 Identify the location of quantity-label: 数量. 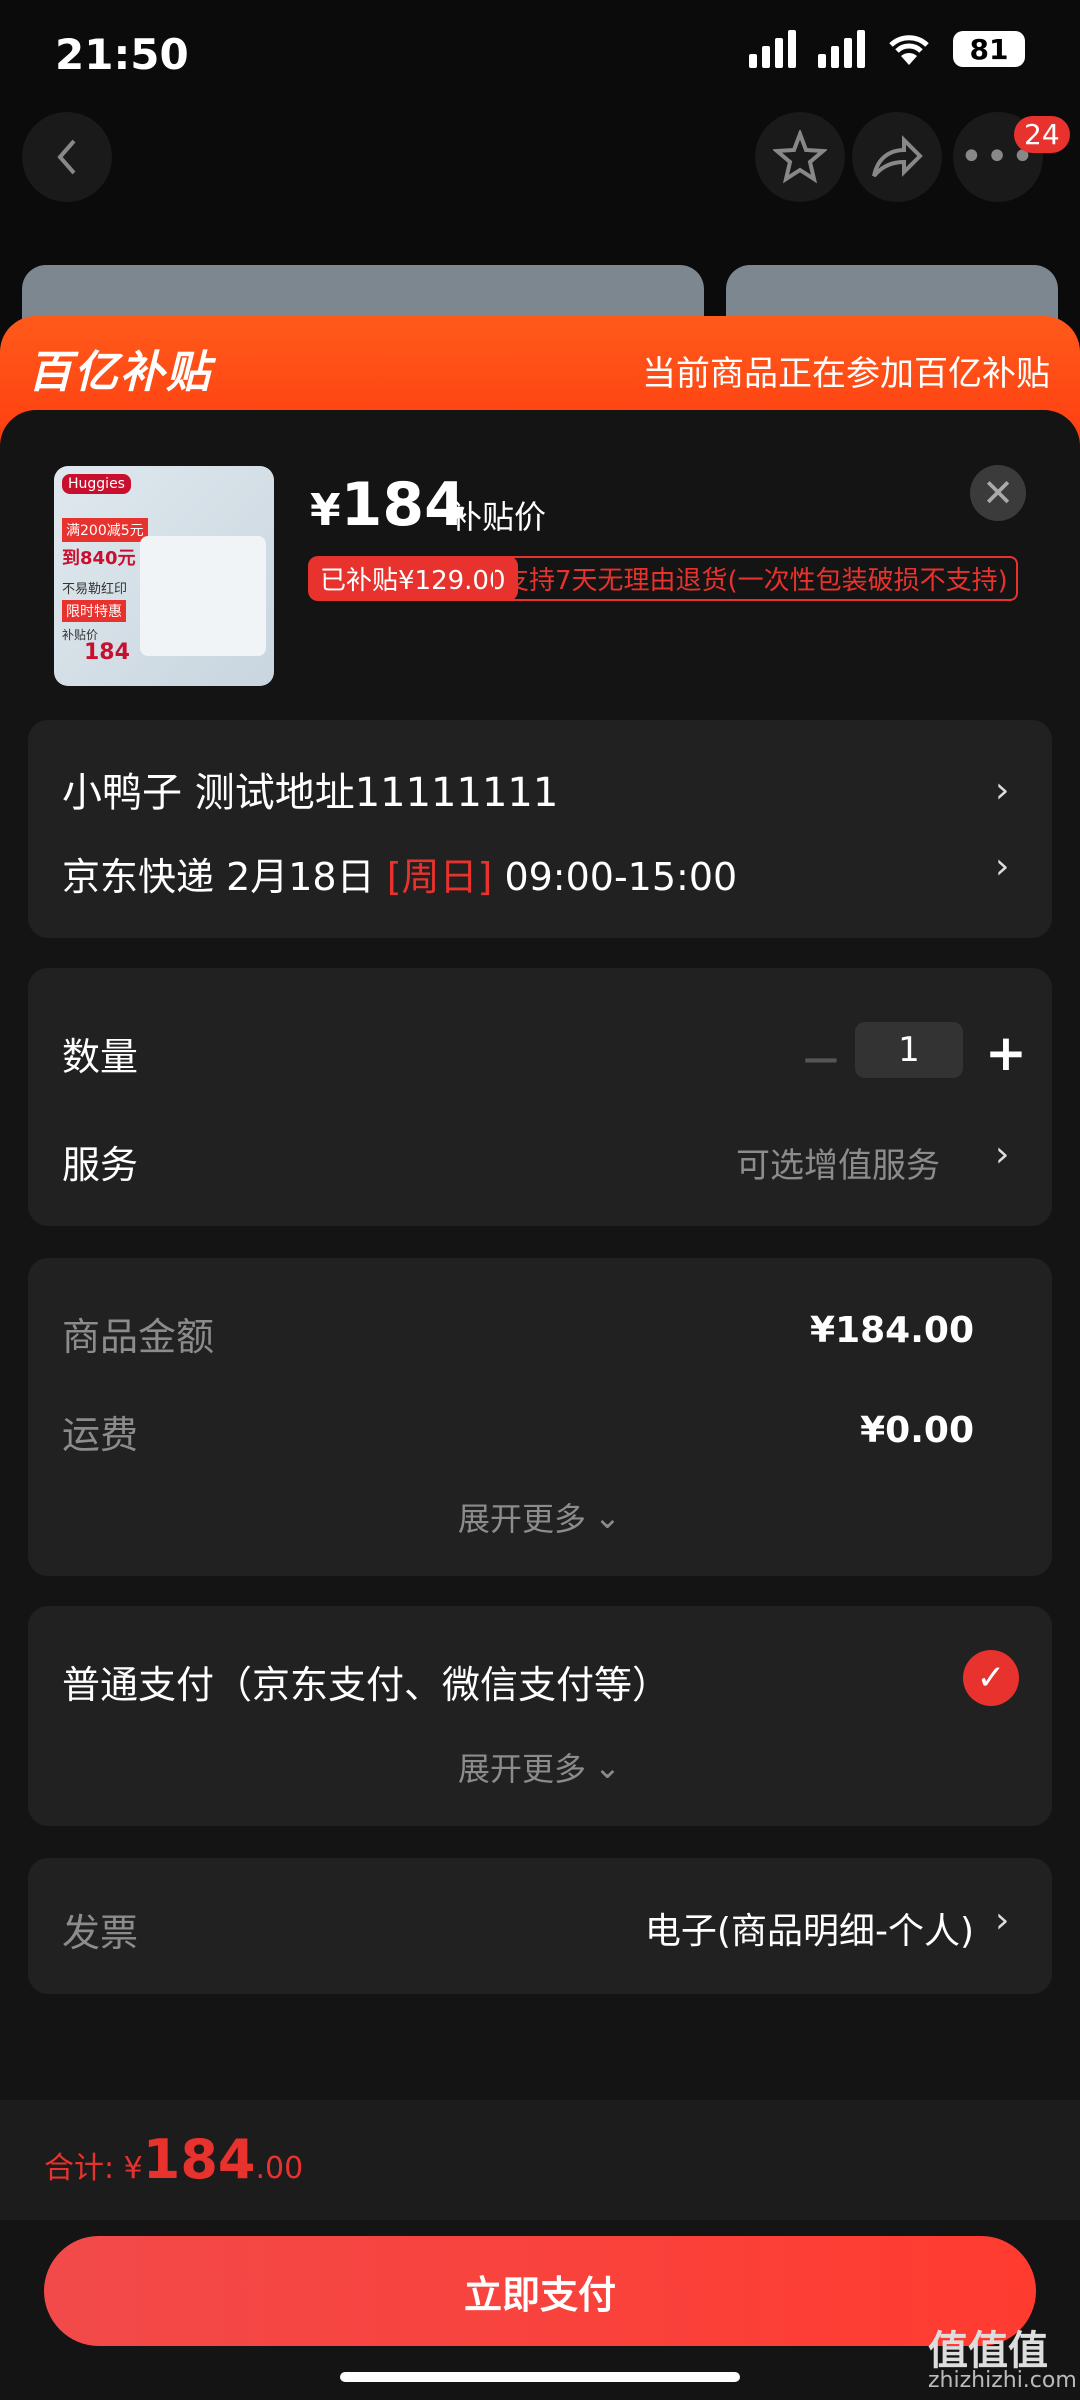
(100, 1057).